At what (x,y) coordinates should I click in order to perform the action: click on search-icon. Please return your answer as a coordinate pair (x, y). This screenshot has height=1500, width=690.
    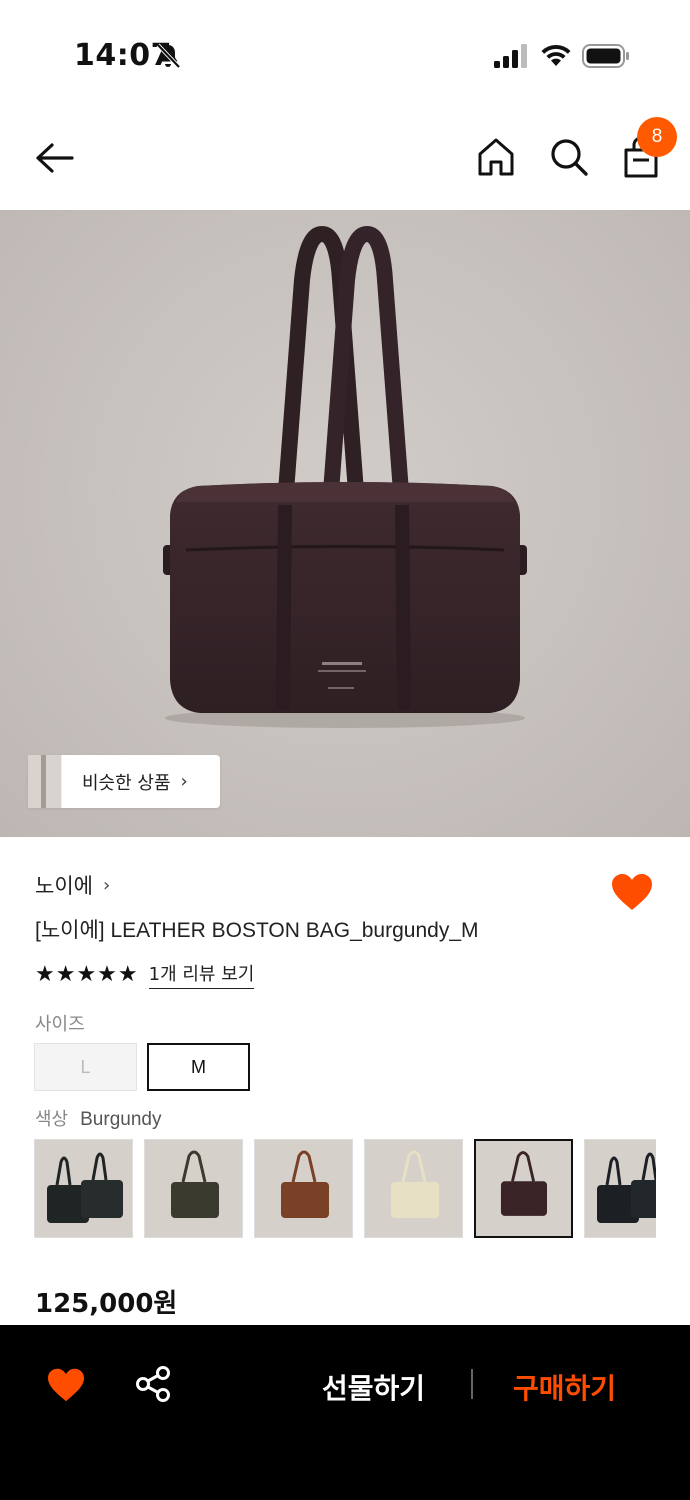
    Looking at the image, I should click on (569, 157).